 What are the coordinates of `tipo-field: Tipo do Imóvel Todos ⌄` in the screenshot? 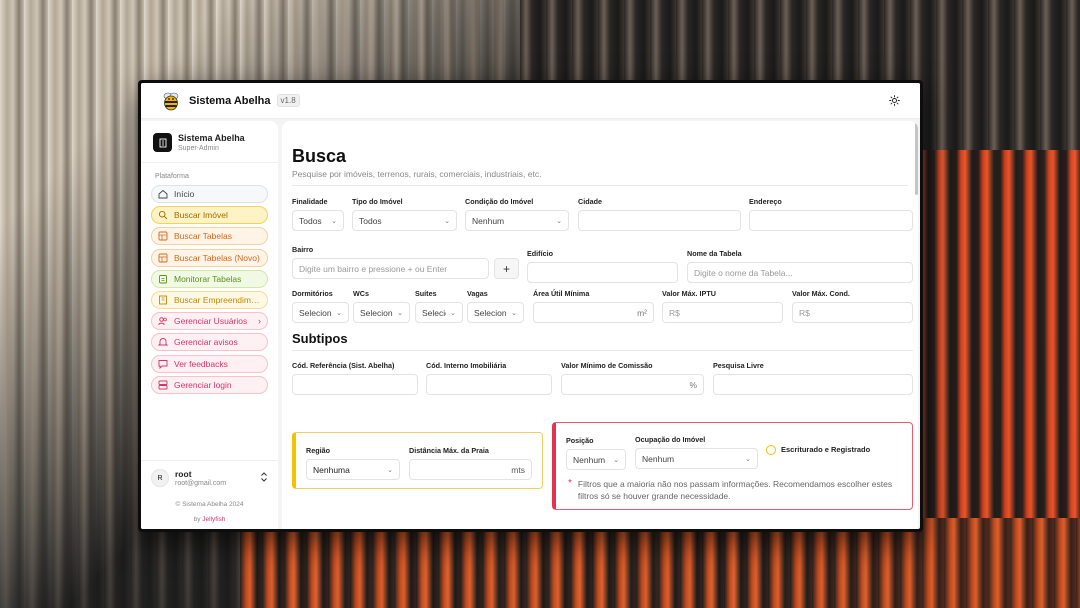 It's located at (404, 214).